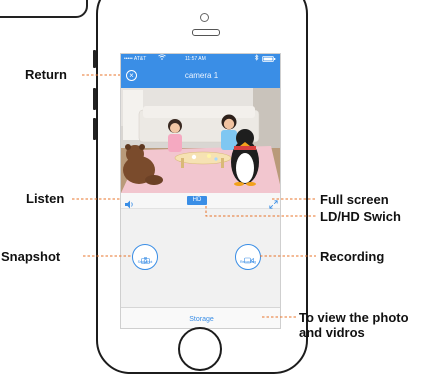  What do you see at coordinates (332, 332) in the screenshot?
I see `callout-view-photo-line2: and vidros` at bounding box center [332, 332].